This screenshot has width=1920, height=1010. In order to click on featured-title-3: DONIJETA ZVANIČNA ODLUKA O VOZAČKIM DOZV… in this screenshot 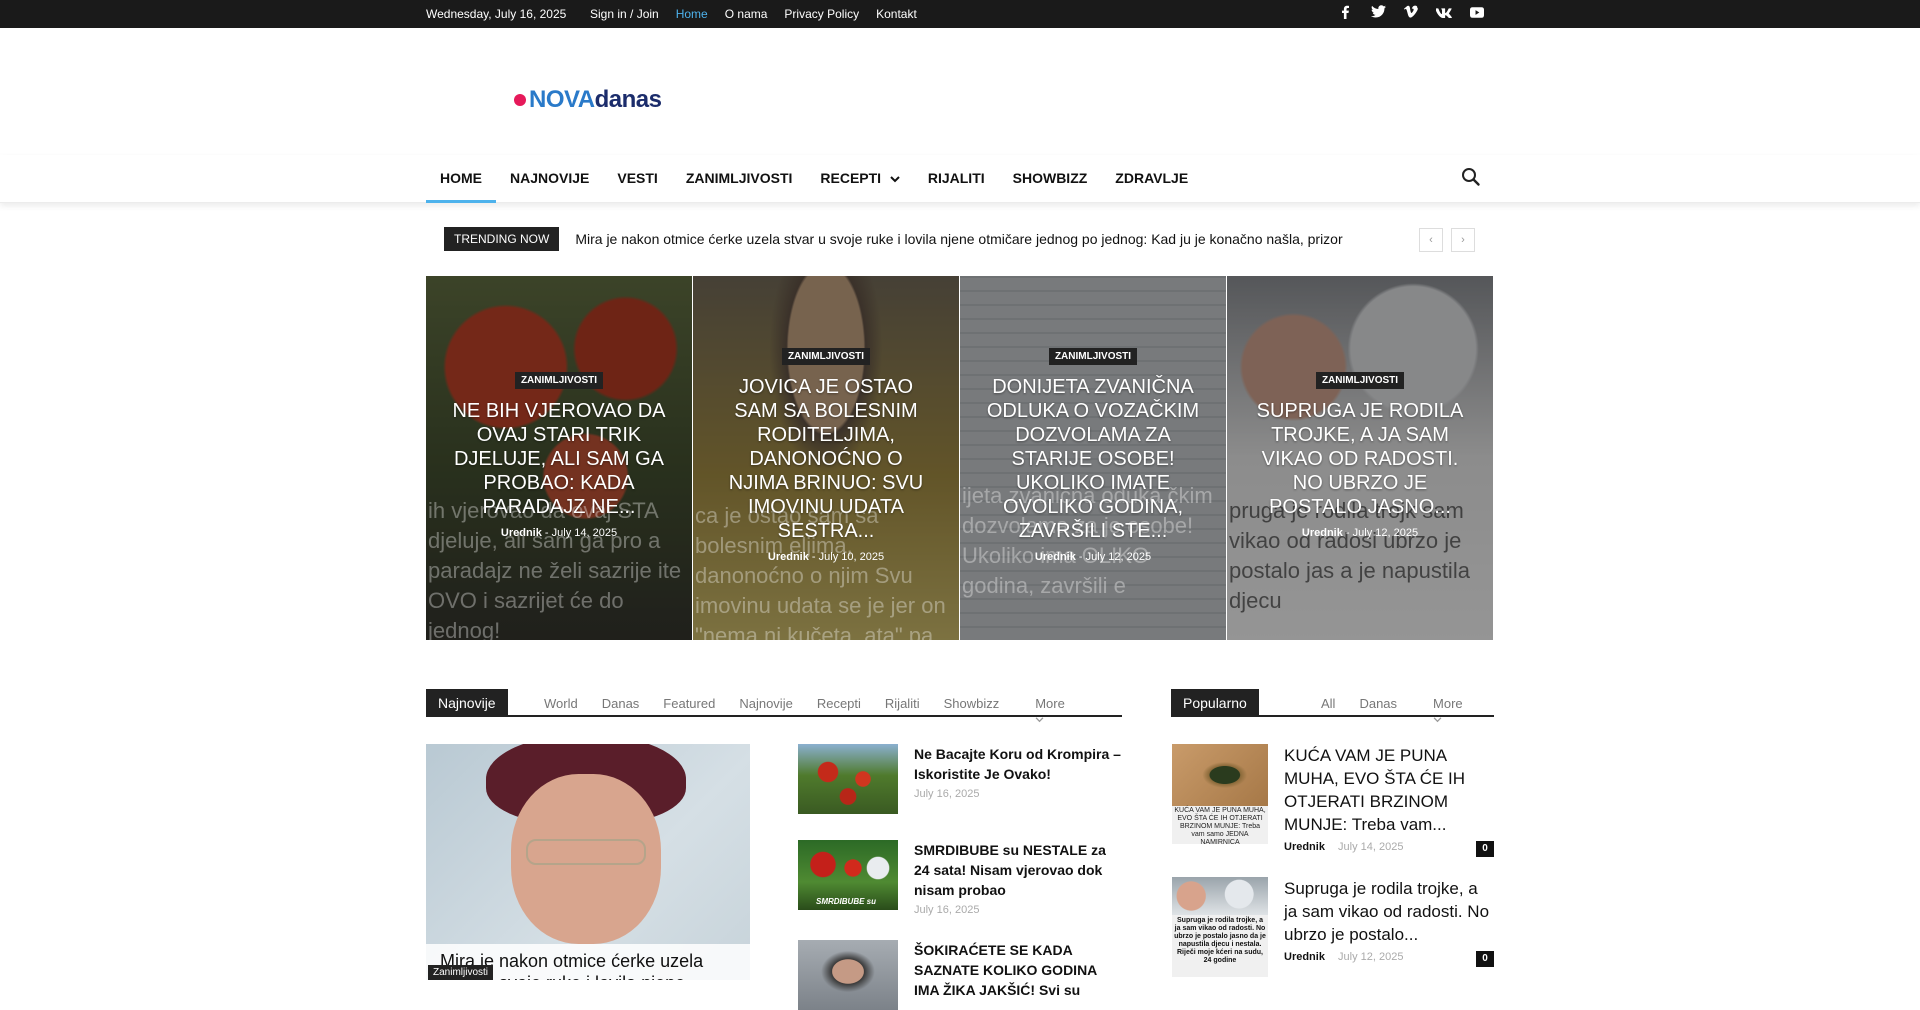, I will do `click(1093, 459)`.